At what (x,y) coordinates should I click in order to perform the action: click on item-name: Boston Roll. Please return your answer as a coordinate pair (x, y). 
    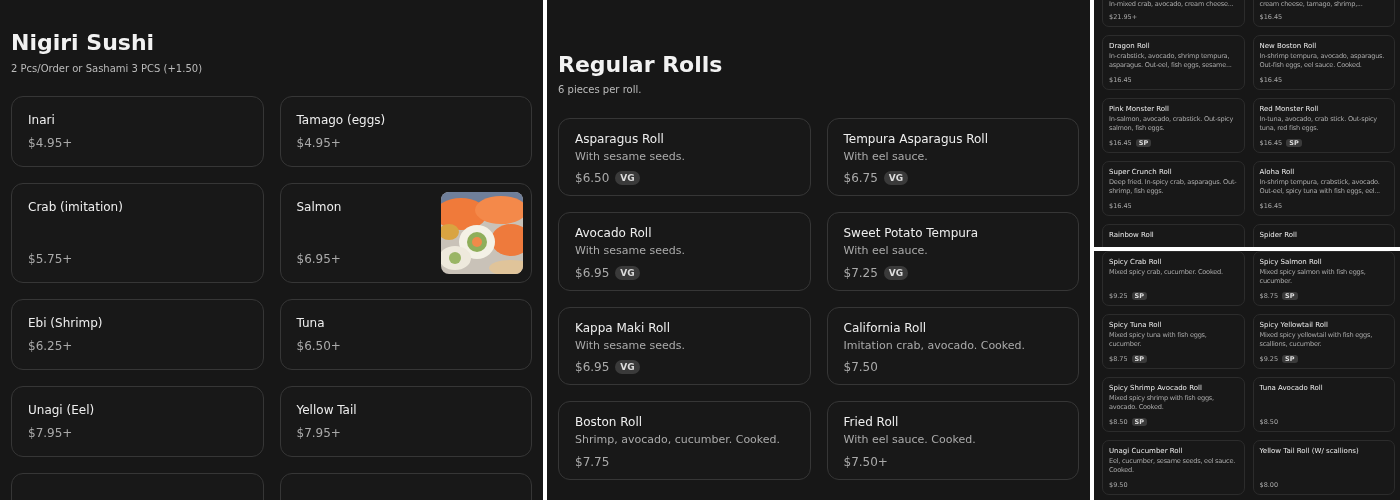
    Looking at the image, I should click on (609, 422).